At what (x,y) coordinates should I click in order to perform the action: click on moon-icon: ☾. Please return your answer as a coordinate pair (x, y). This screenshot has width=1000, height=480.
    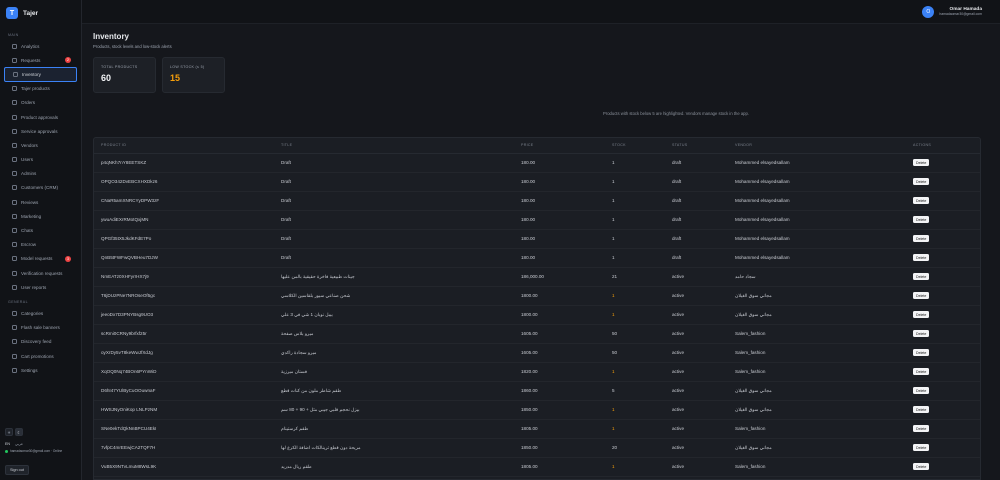
    Looking at the image, I should click on (19, 432).